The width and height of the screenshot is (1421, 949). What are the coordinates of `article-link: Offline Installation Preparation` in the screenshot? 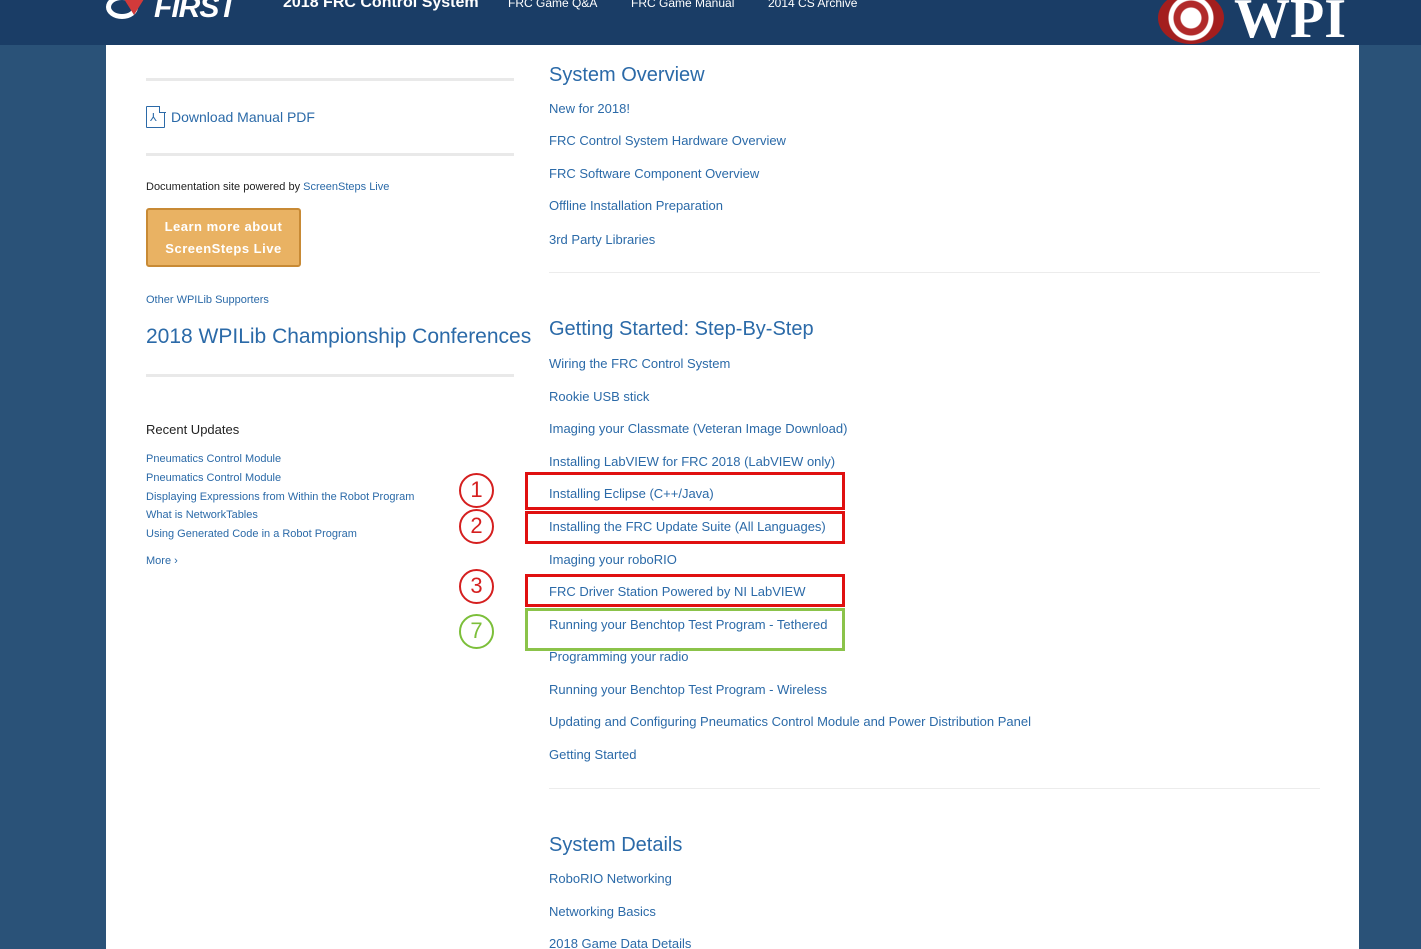 It's located at (636, 205).